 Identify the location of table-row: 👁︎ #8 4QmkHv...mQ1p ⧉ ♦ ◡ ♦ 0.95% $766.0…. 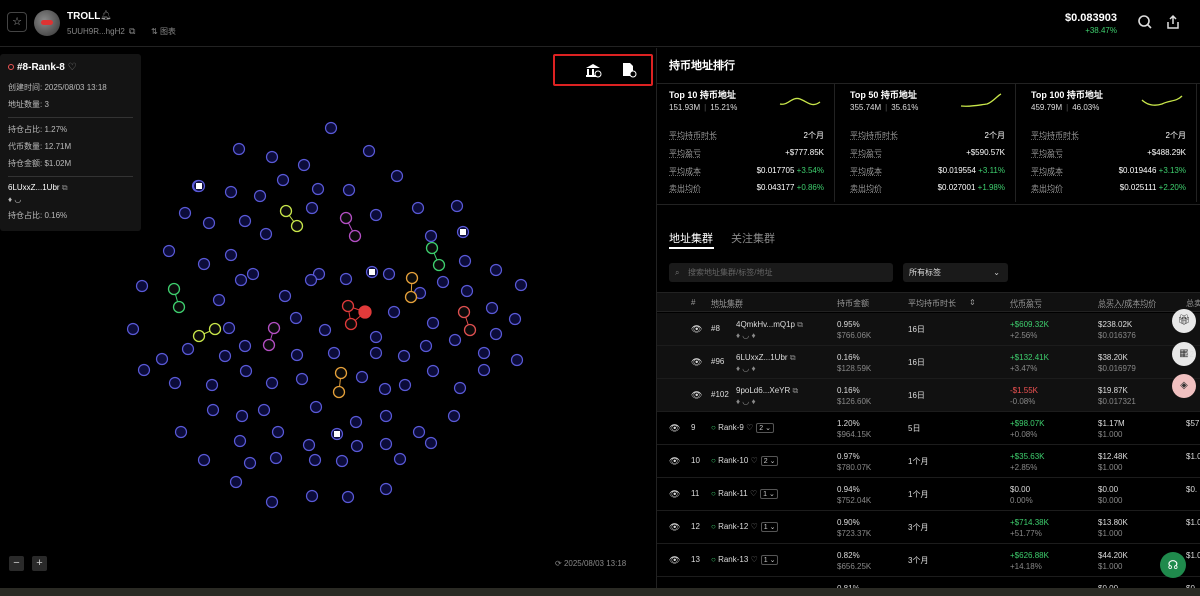
(928, 329).